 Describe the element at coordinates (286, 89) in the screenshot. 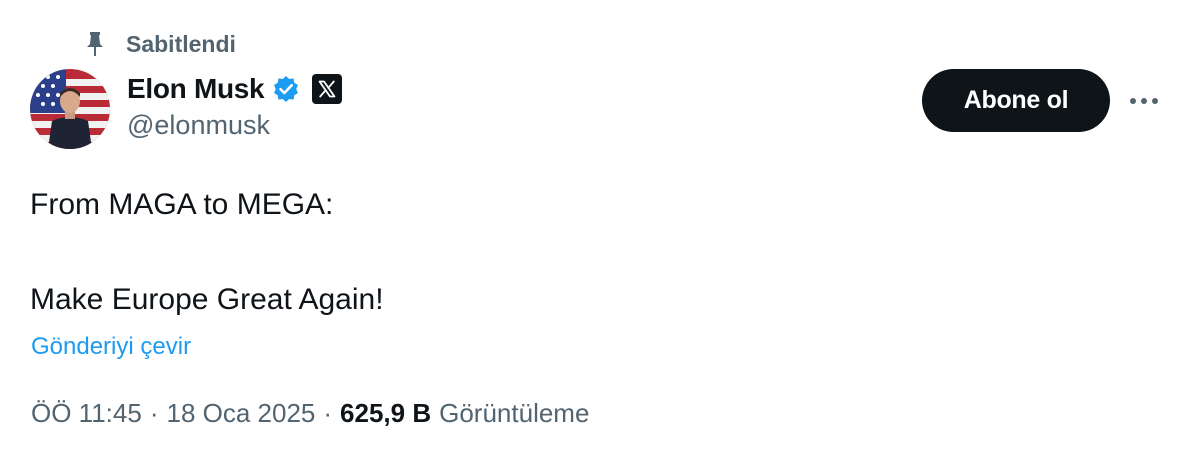

I see `verified-badge-icon` at that location.